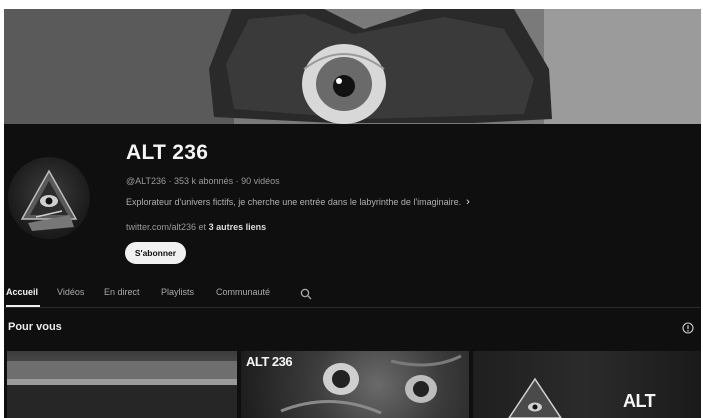 This screenshot has height=418, width=703. What do you see at coordinates (587, 384) in the screenshot?
I see `video-thumbnail: ALT` at bounding box center [587, 384].